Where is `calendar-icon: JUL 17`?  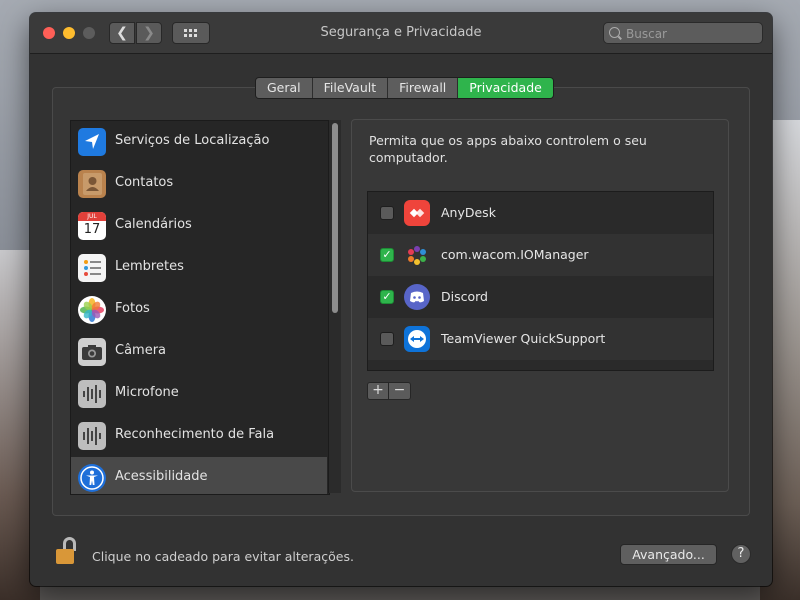
calendar-icon: JUL 17 is located at coordinates (92, 226).